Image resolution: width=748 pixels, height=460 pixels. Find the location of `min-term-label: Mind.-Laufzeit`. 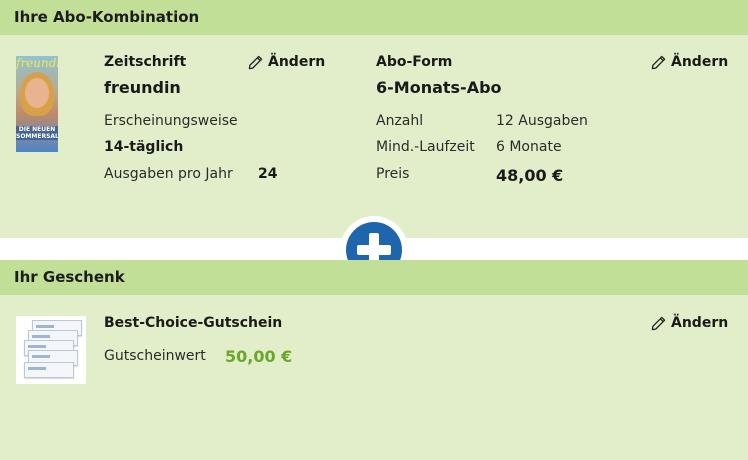

min-term-label: Mind.-Laufzeit is located at coordinates (425, 147).